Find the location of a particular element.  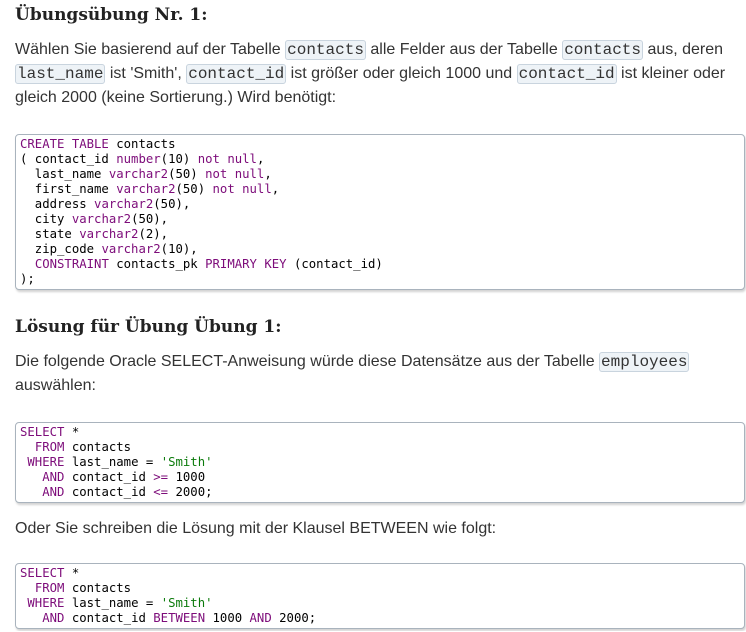

inline-code-column: last_name is located at coordinates (60, 74).